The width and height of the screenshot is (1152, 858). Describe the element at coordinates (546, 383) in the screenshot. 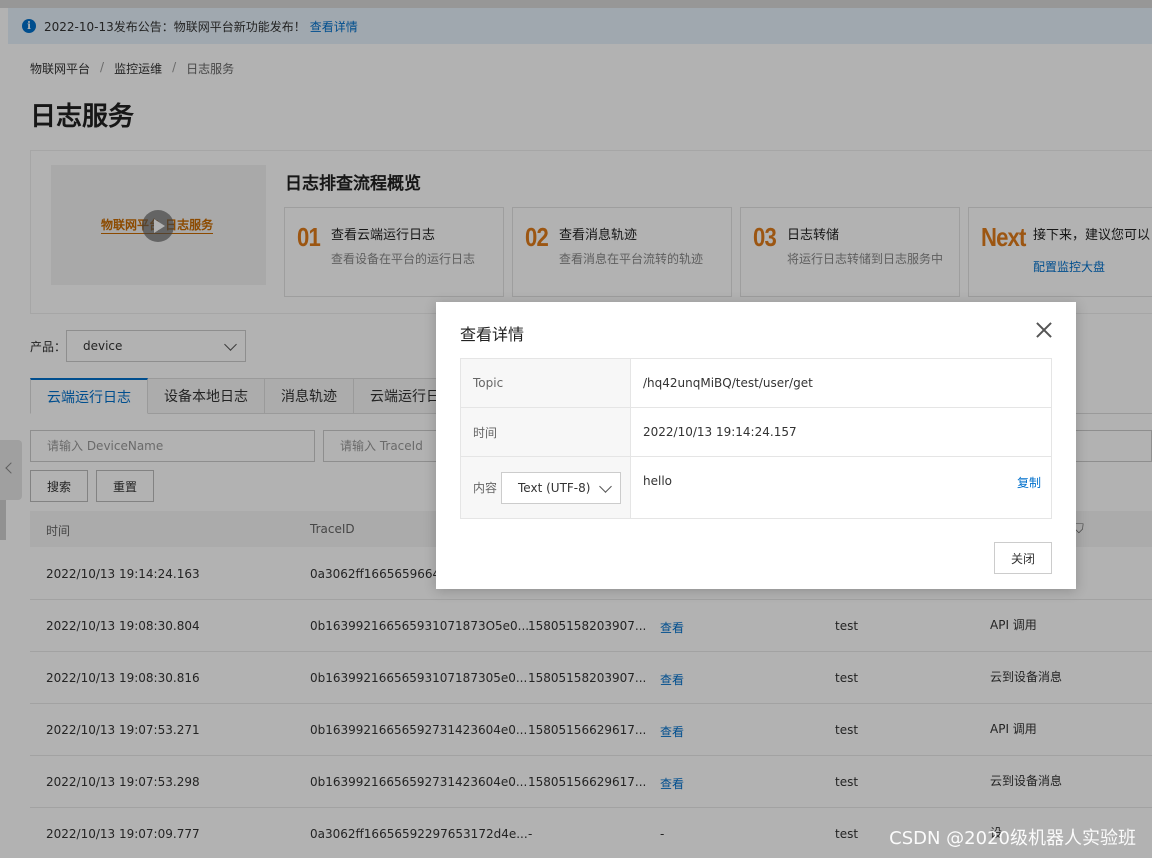

I see `topic-label: Topic` at that location.